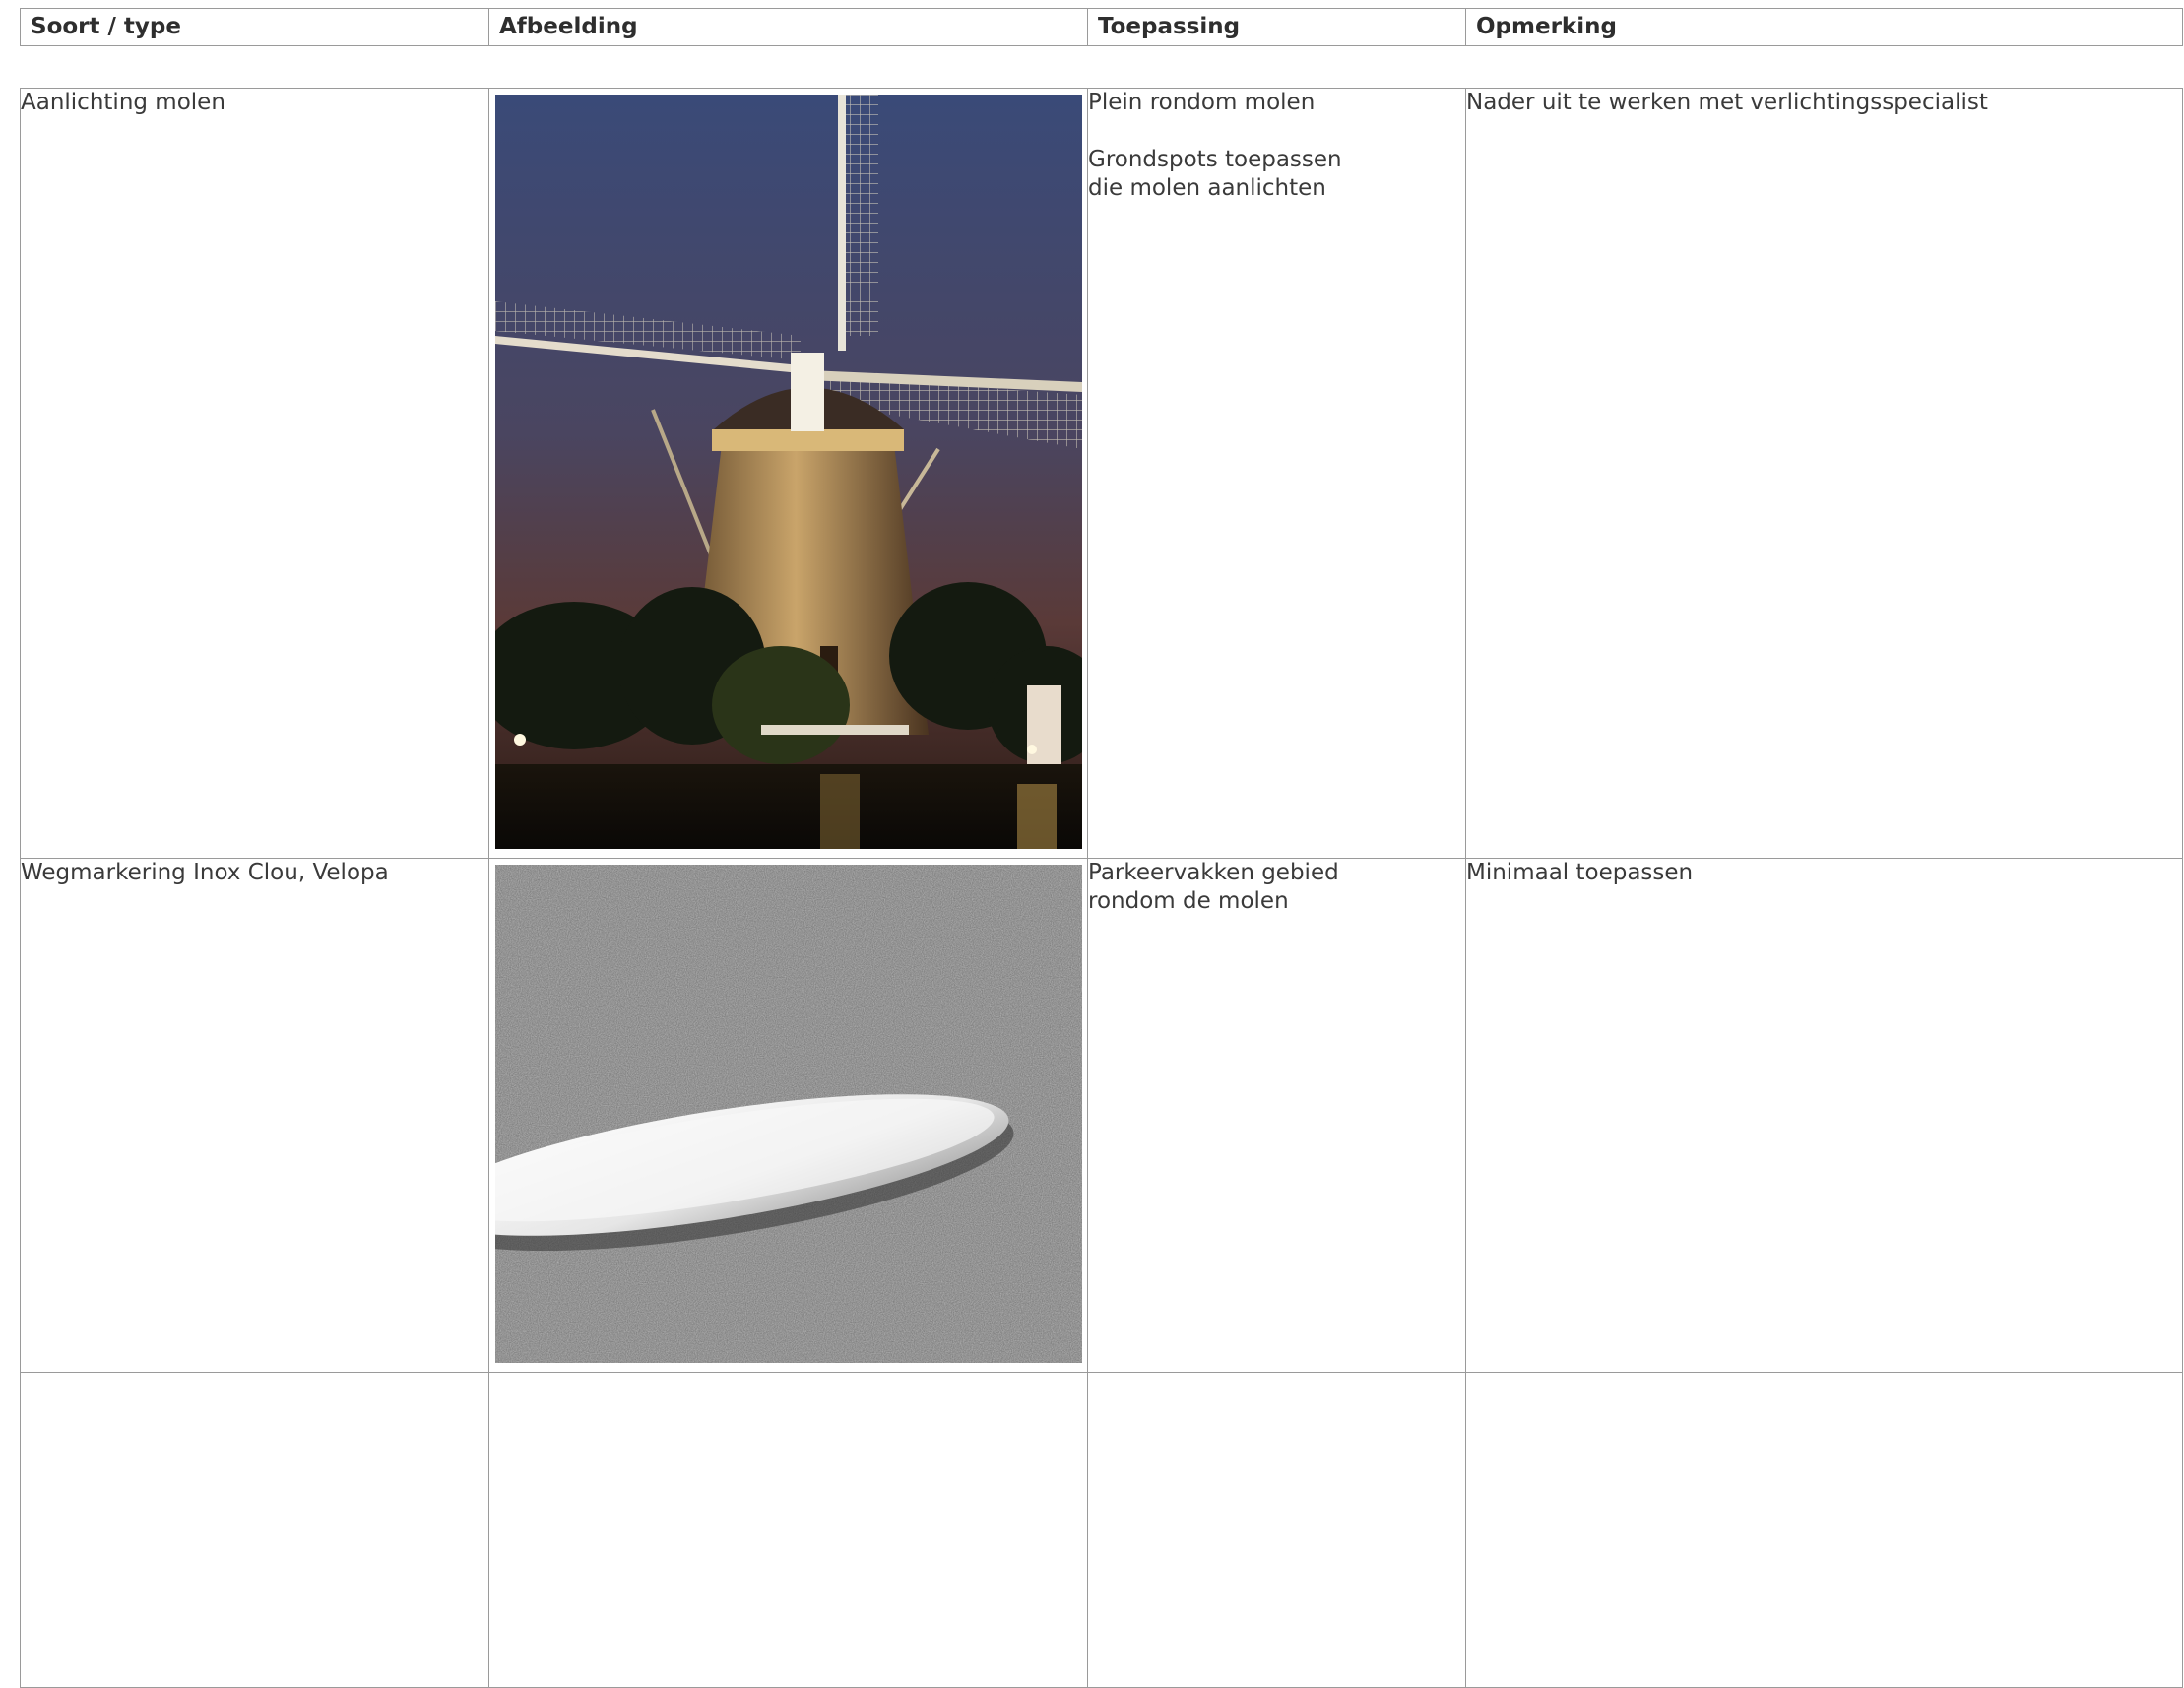  What do you see at coordinates (254, 27) in the screenshot?
I see `header-soort-type: Soort / type` at bounding box center [254, 27].